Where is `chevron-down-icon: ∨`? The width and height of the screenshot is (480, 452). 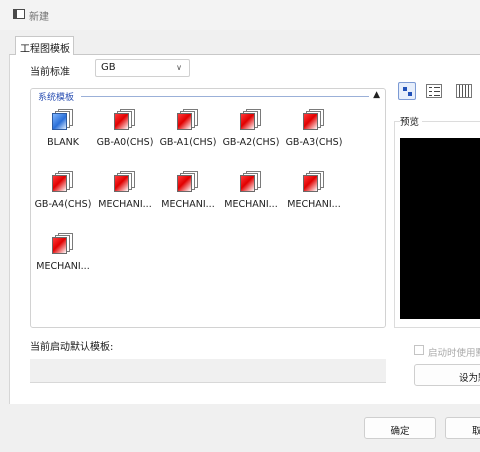
chevron-down-icon: ∨ is located at coordinates (179, 67).